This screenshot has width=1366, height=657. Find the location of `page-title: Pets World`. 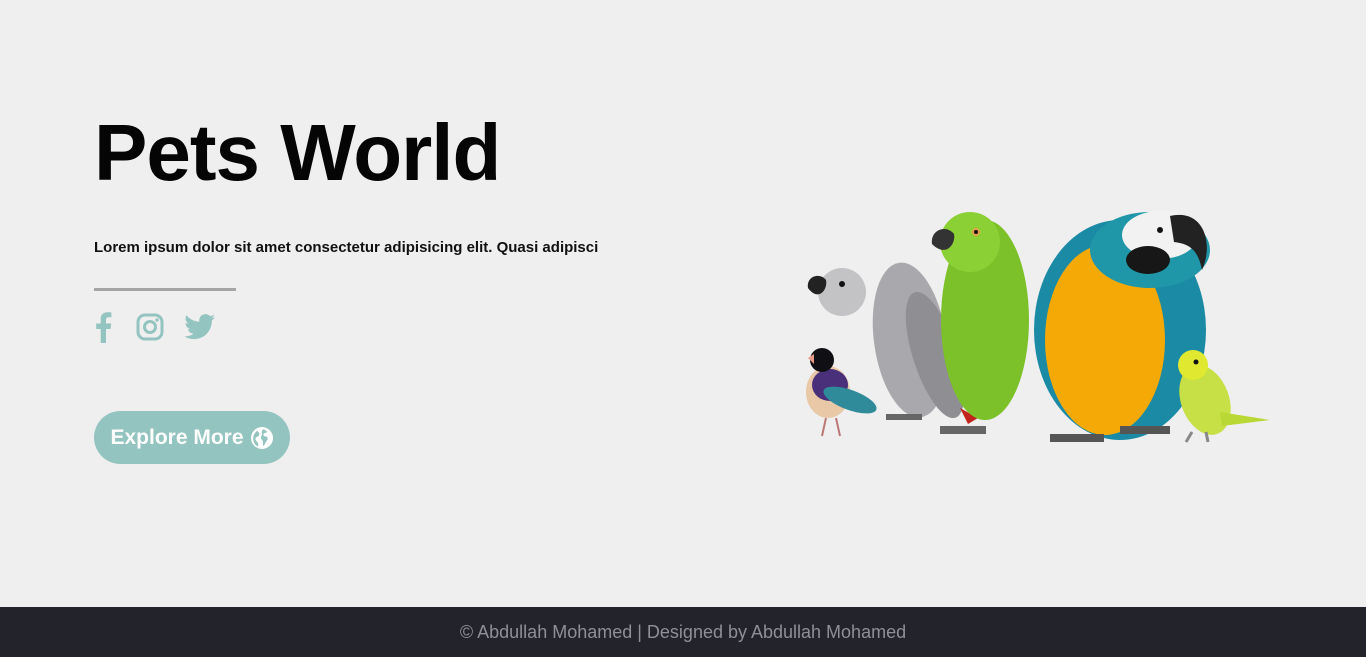

page-title: Pets World is located at coordinates (297, 152).